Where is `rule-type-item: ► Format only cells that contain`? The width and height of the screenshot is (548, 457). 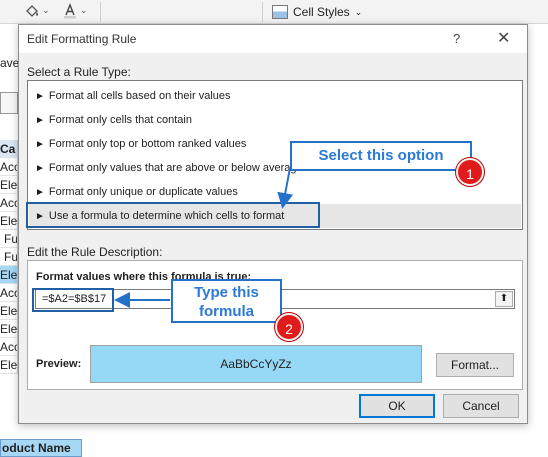 rule-type-item: ► Format only cells that contain is located at coordinates (275, 120).